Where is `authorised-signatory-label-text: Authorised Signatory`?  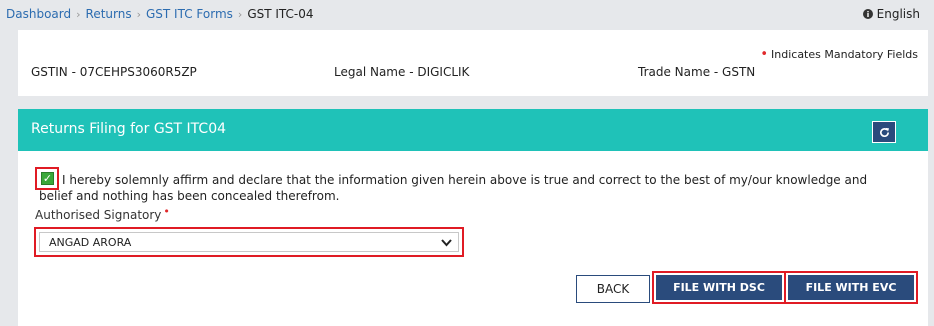 authorised-signatory-label-text: Authorised Signatory is located at coordinates (98, 215).